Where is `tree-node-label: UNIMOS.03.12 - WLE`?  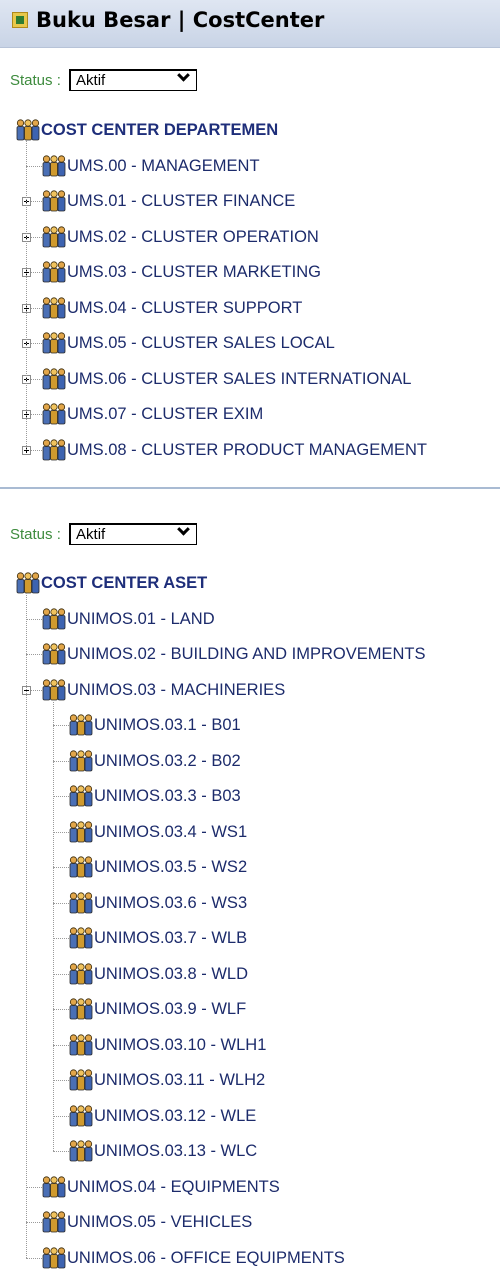
tree-node-label: UNIMOS.03.12 - WLE is located at coordinates (175, 1116).